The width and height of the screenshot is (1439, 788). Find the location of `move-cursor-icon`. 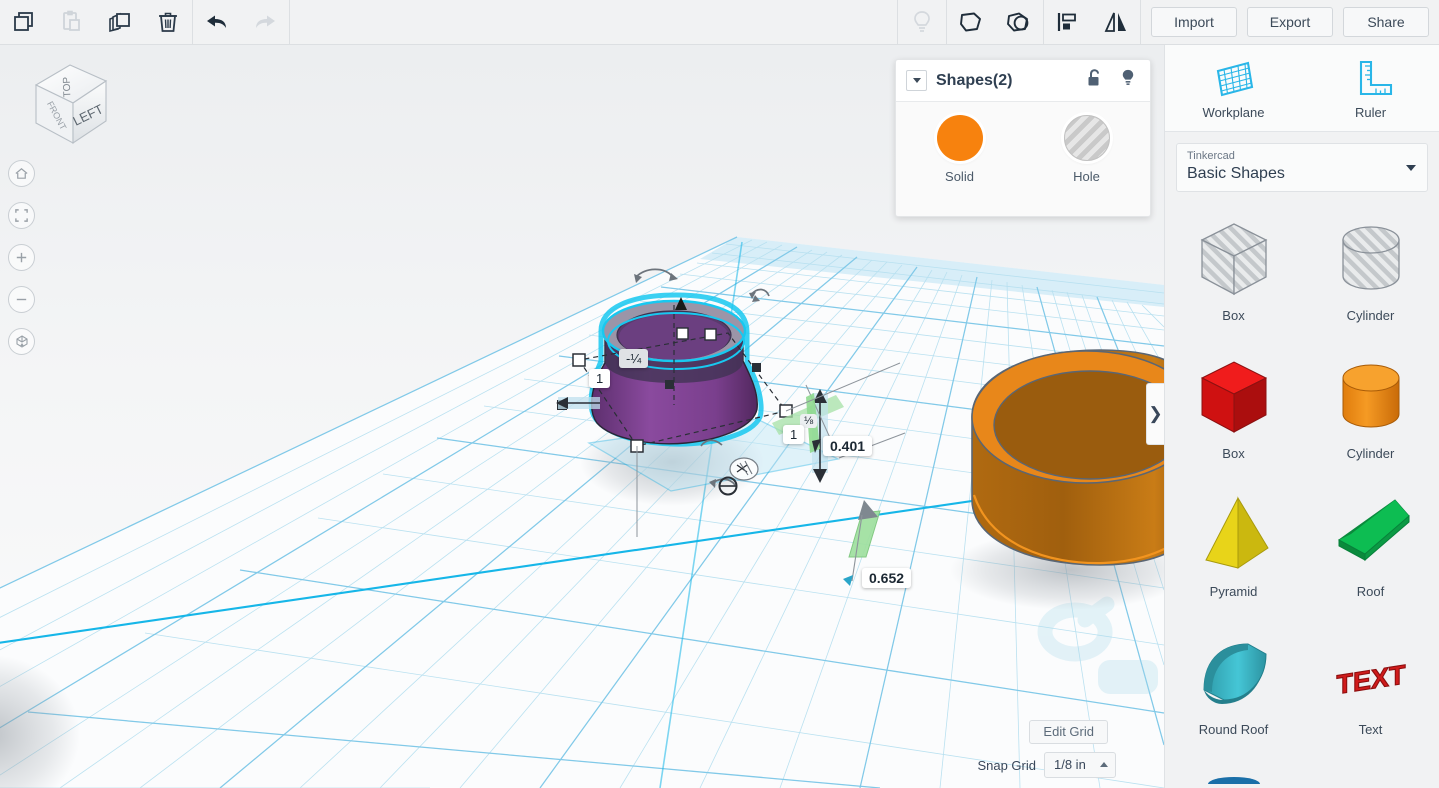

move-cursor-icon is located at coordinates (744, 469).